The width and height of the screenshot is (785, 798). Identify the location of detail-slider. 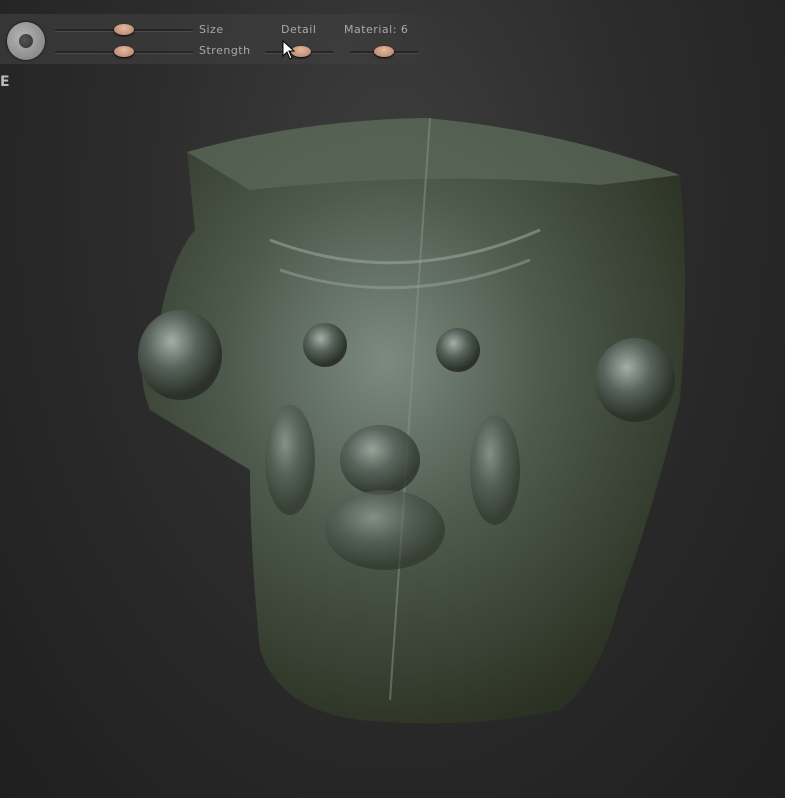
(299, 51).